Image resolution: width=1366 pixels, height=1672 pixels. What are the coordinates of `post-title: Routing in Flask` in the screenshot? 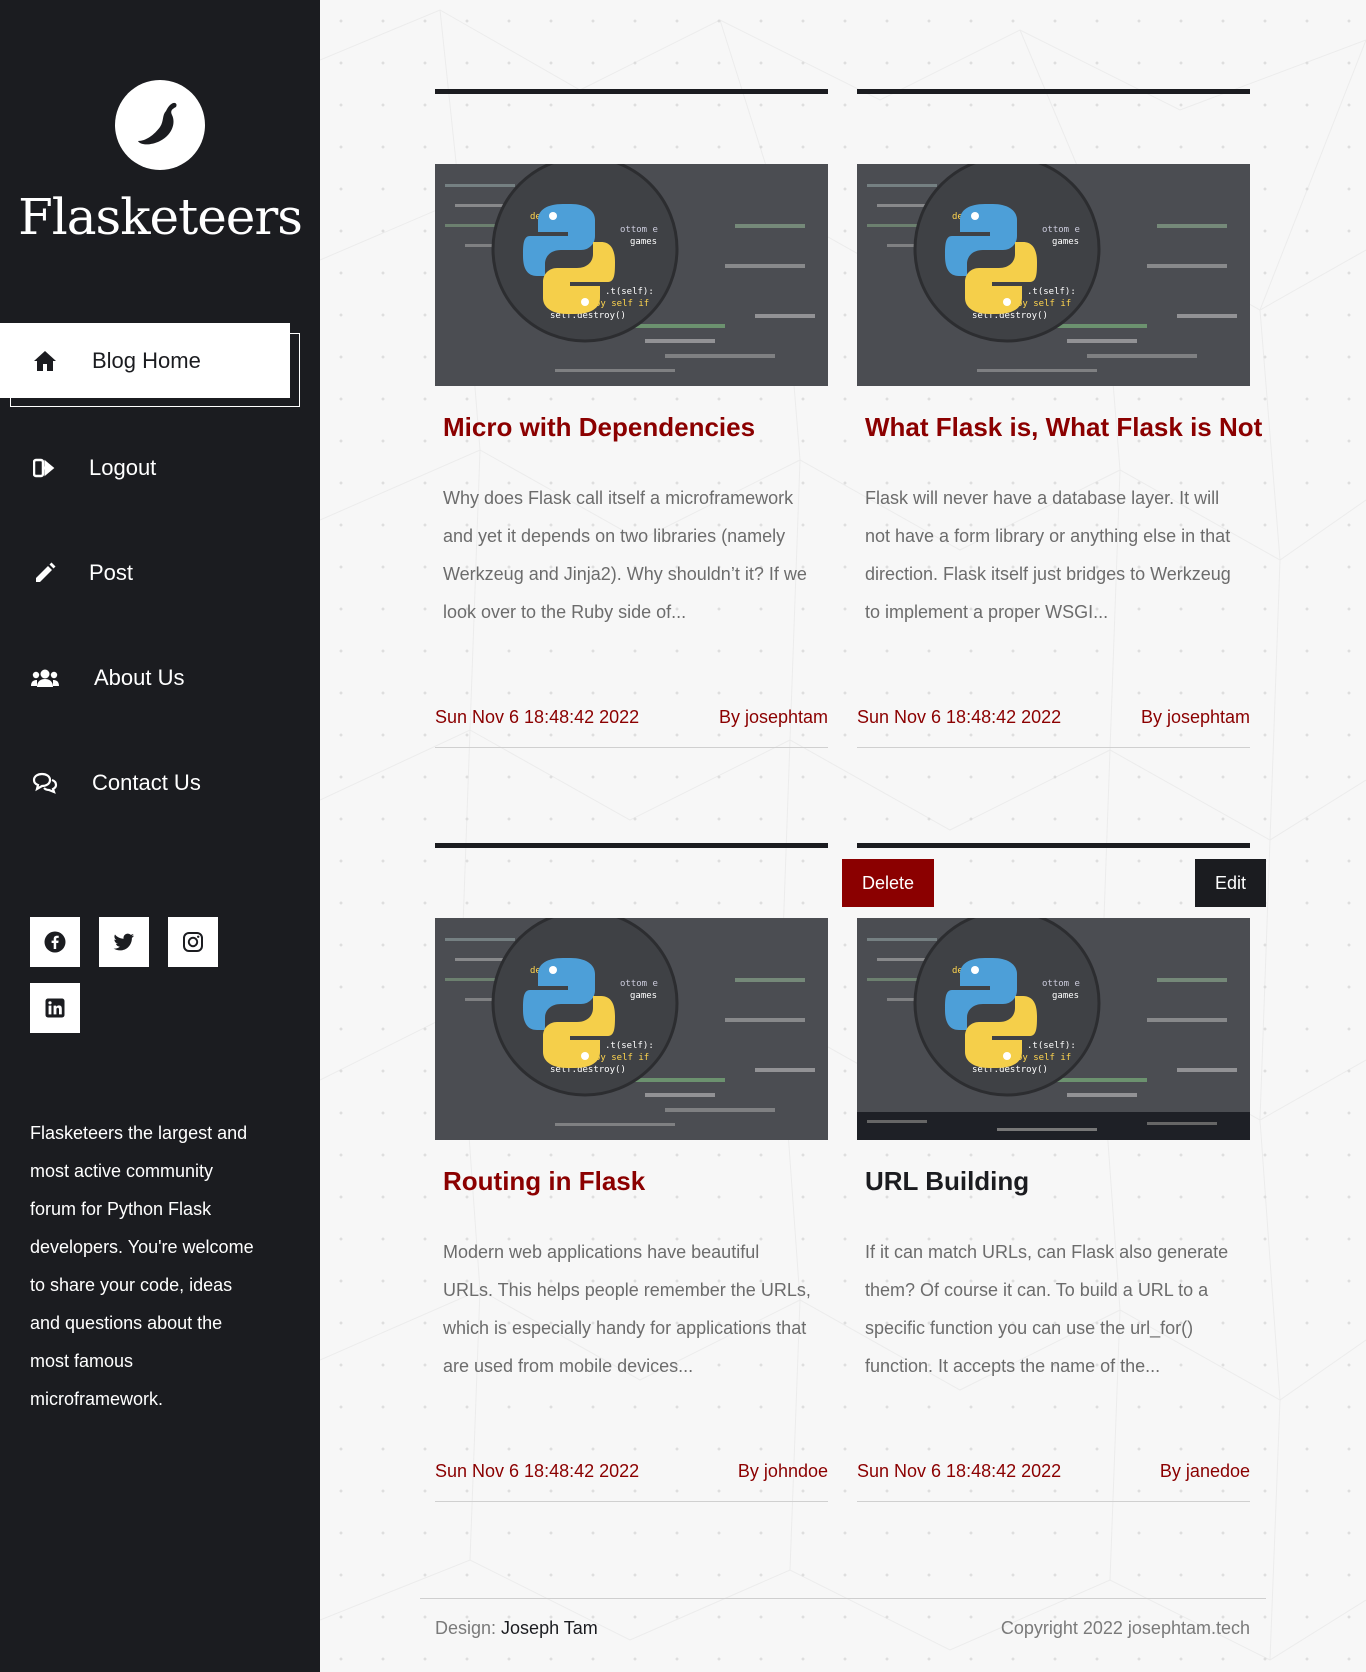 It's located at (544, 1181).